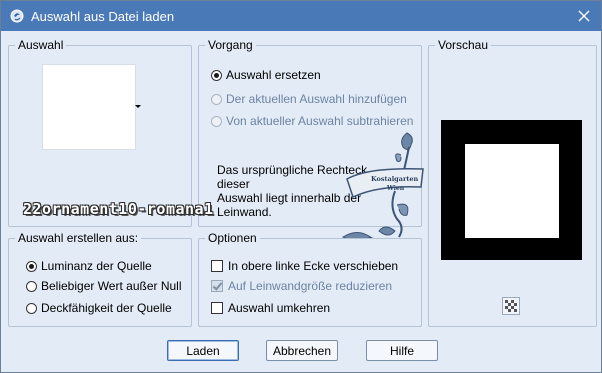 The height and width of the screenshot is (373, 602). I want to click on cancel-button: Abbrechen, so click(302, 350).